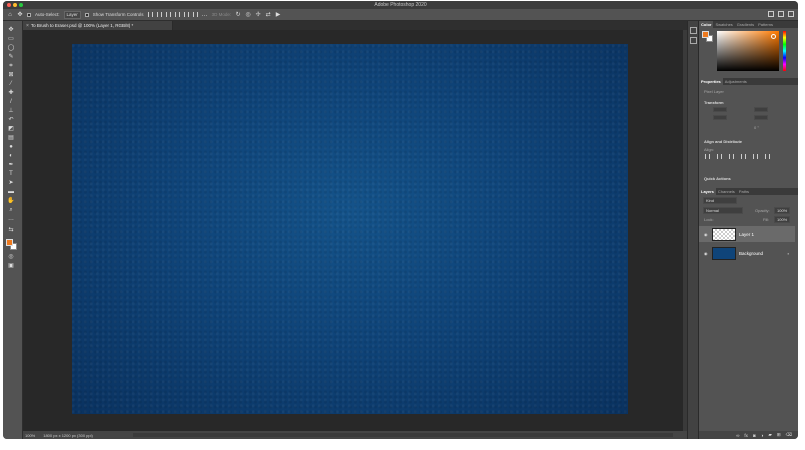 Image resolution: width=805 pixels, height=450 pixels. What do you see at coordinates (186, 14) in the screenshot?
I see `align-middle-icon` at bounding box center [186, 14].